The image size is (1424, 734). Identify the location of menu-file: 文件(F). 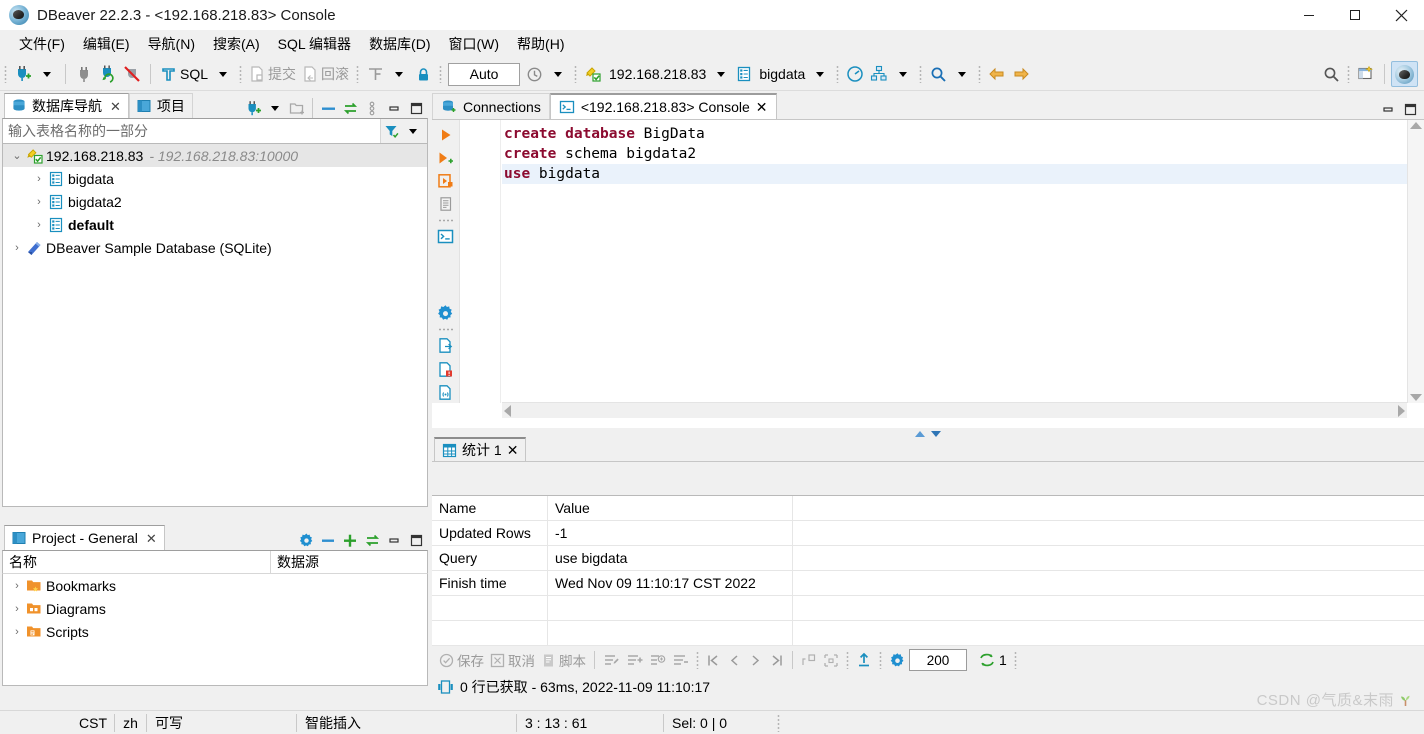
(42, 44).